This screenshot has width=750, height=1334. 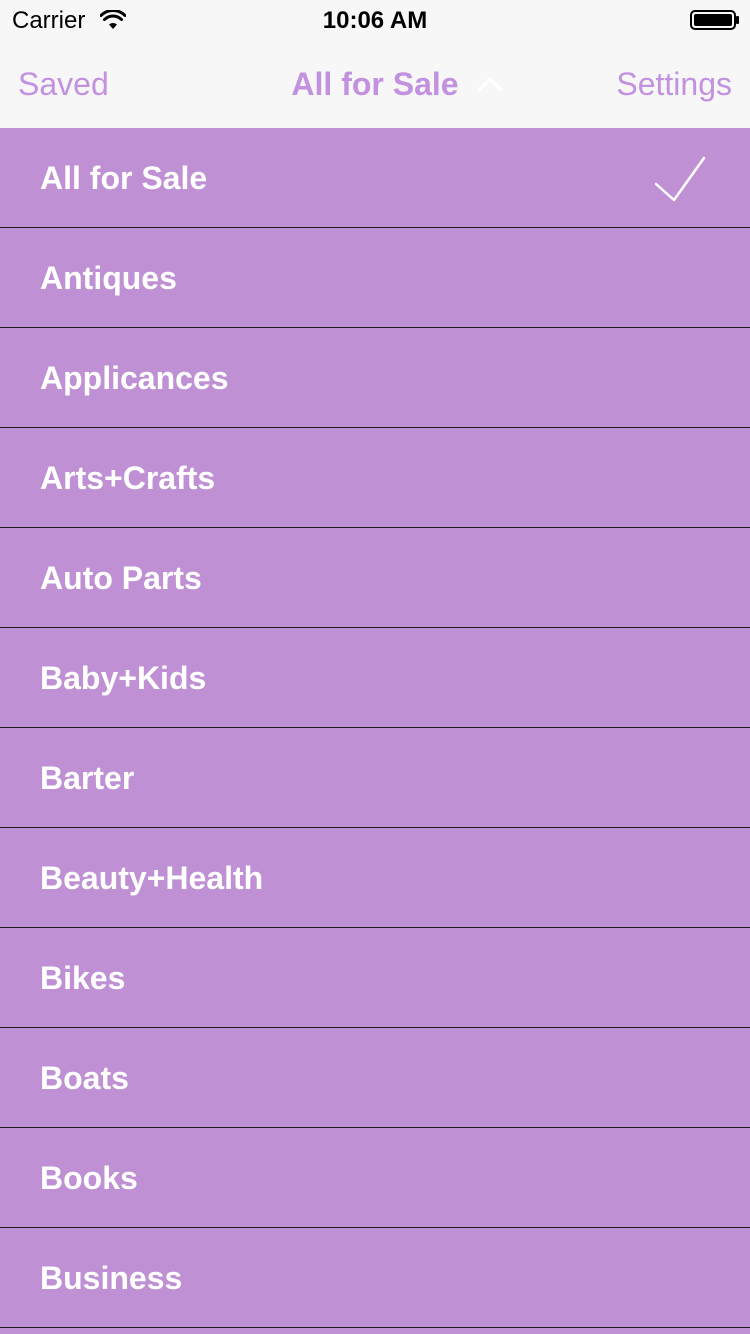 I want to click on list-item-label: Boats, so click(x=84, y=1078).